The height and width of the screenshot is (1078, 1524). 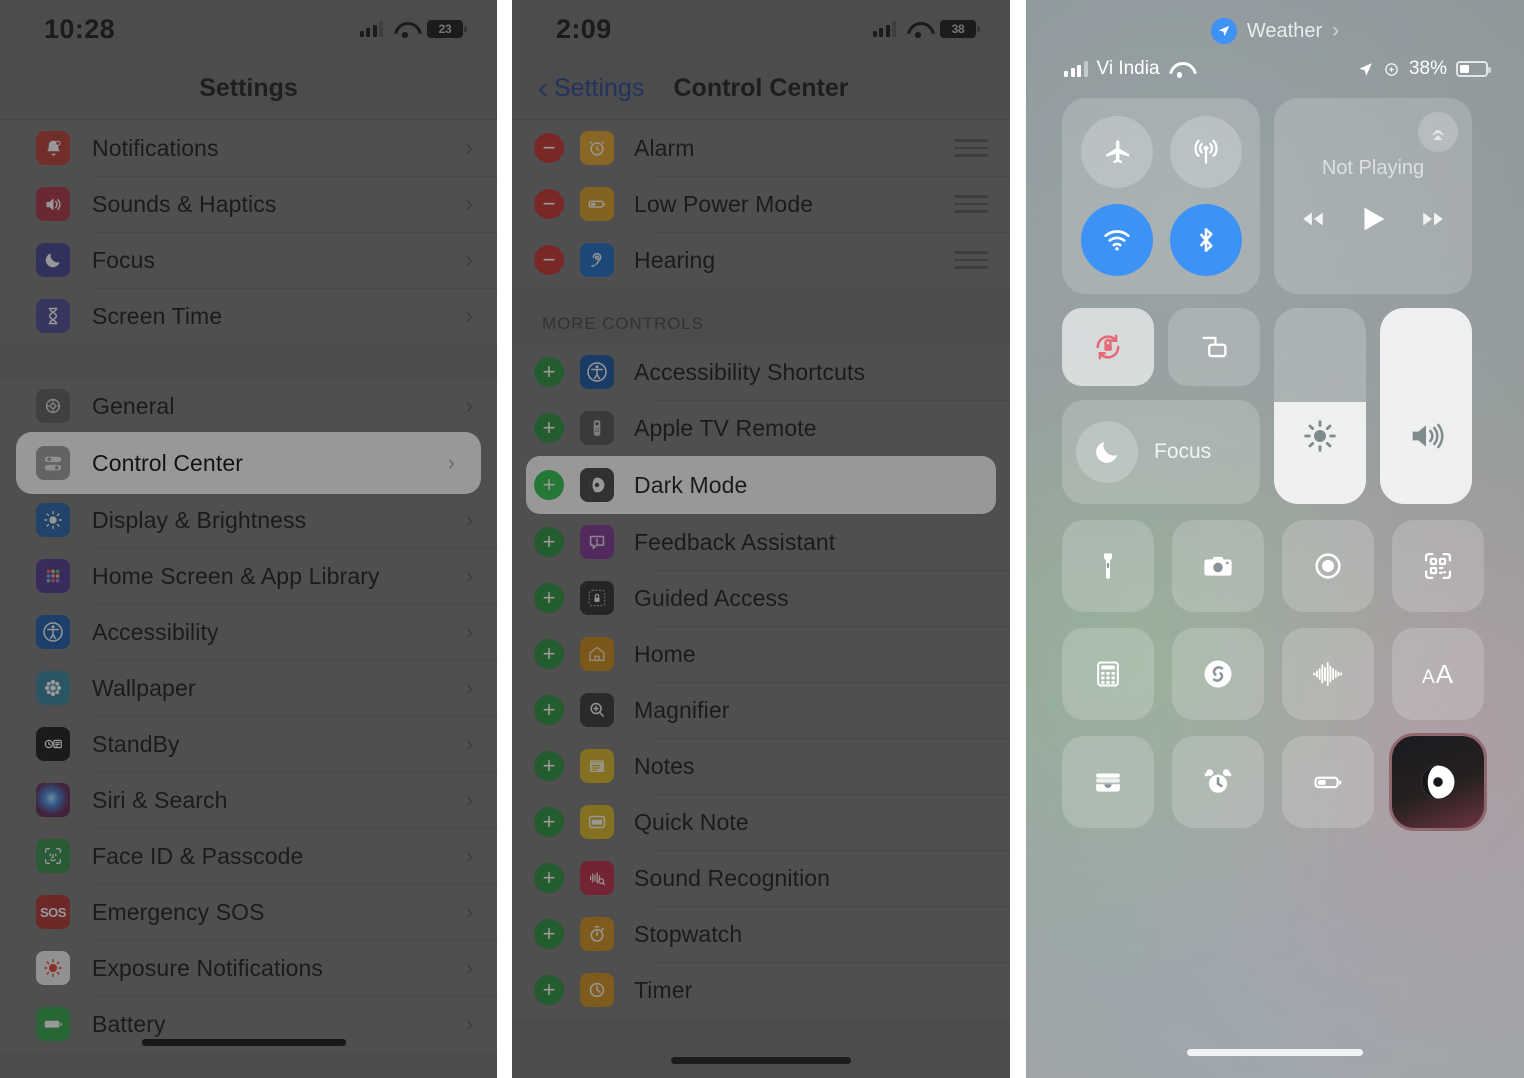 What do you see at coordinates (248, 204) in the screenshot?
I see `sidebar-item-sounds-haptics: Sounds & Haptics ›` at bounding box center [248, 204].